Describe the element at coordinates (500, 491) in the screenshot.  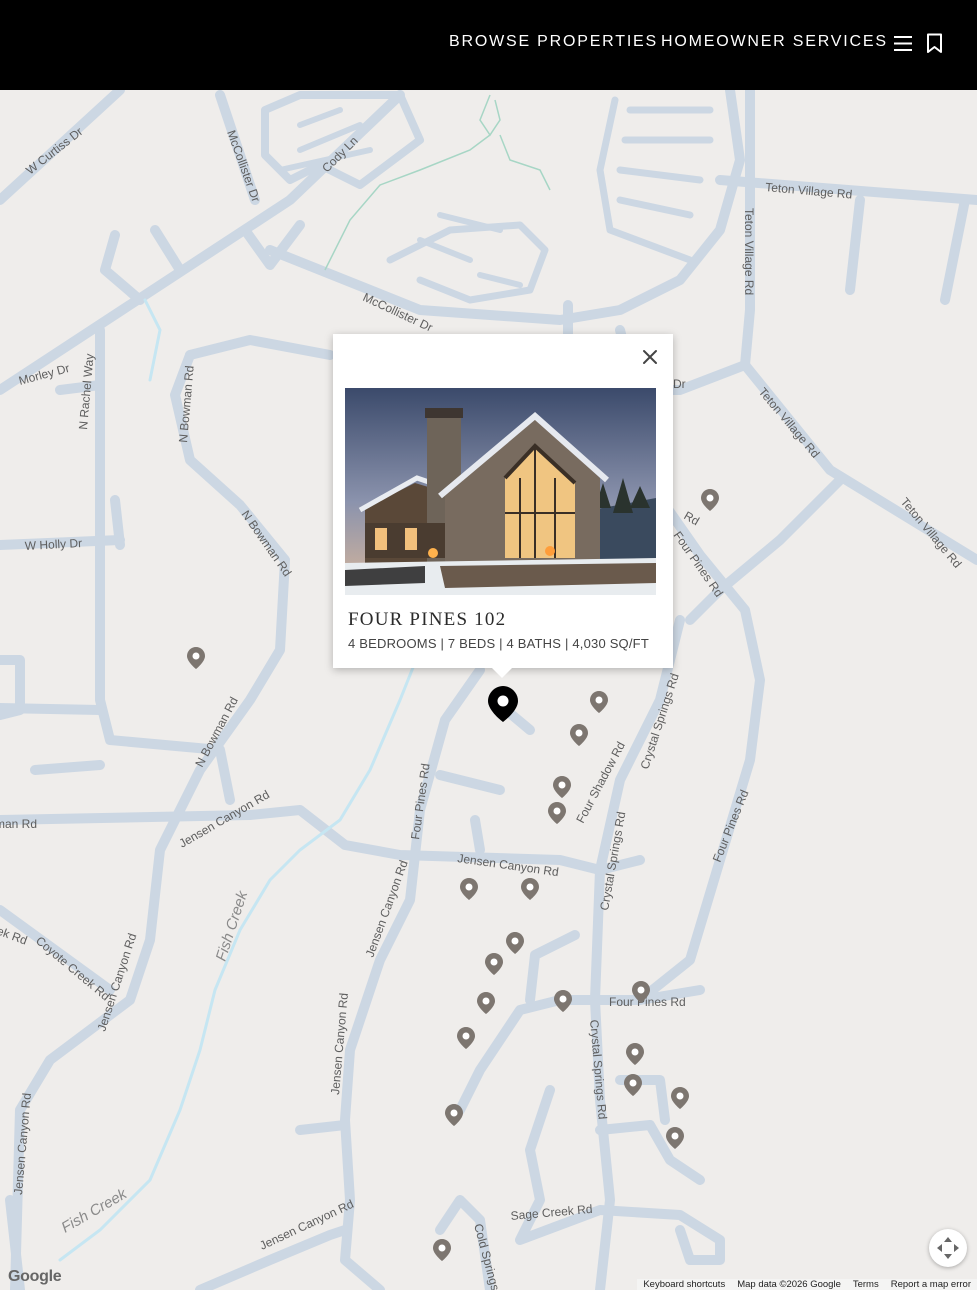
I see `property-photo` at that location.